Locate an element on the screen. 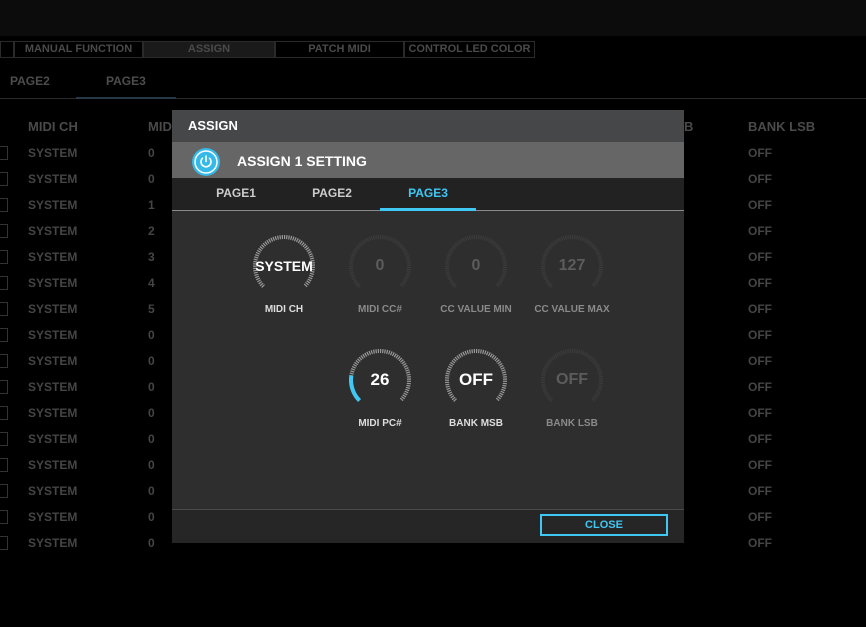 The height and width of the screenshot is (627, 866). column-header-midi-ch: MIDI CH is located at coordinates (53, 126).